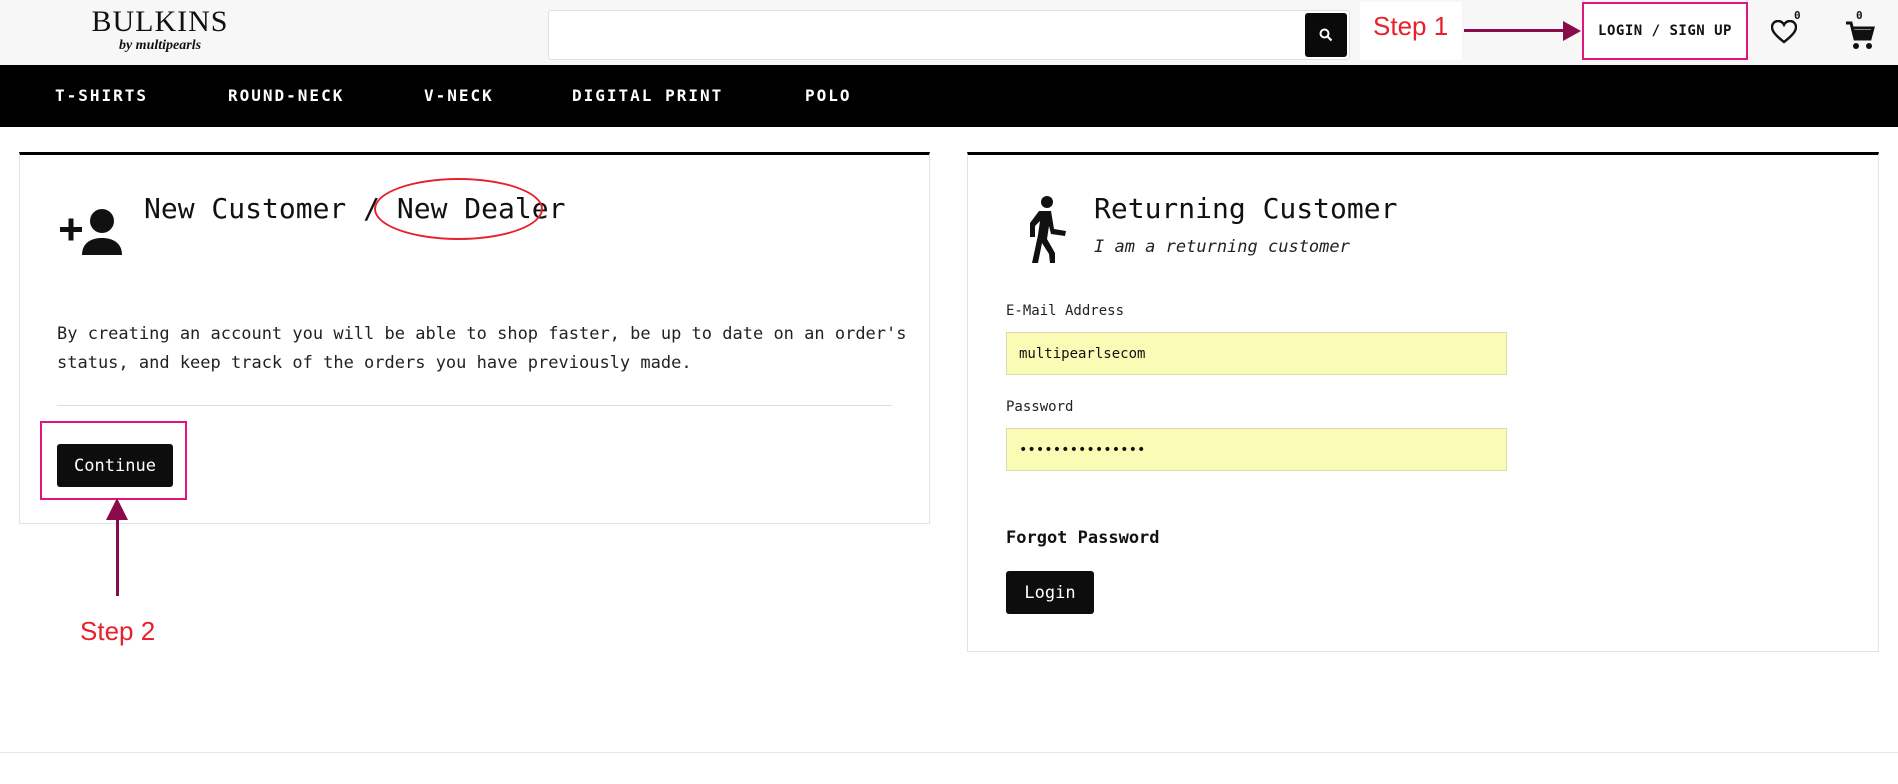 The height and width of the screenshot is (784, 1898). I want to click on search-button, so click(1326, 35).